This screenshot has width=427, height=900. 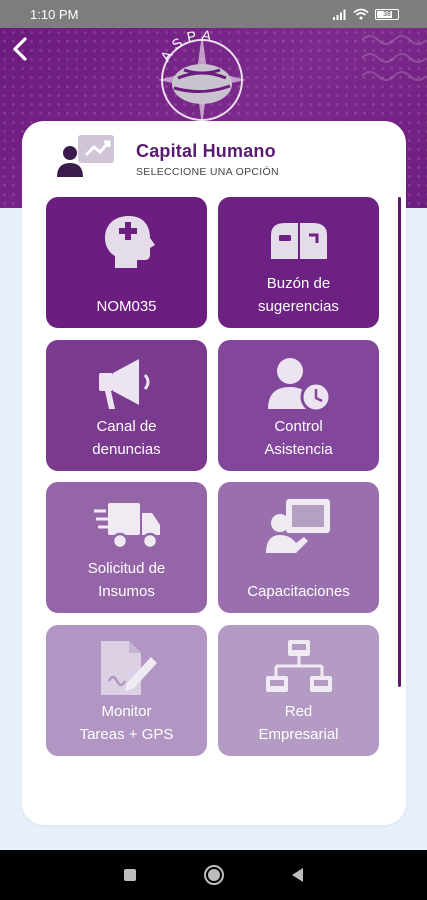 I want to click on card-header: Capital Humano SELECCIONE UNA OPCIÓN, so click(x=167, y=158).